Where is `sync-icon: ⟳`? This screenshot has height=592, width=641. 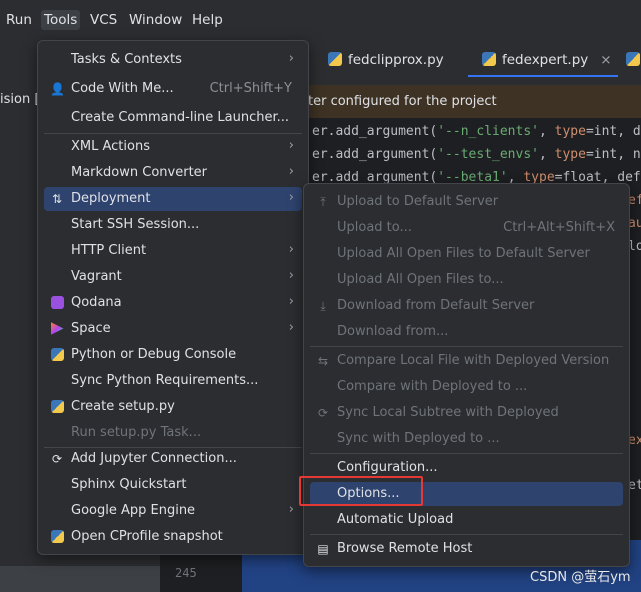 sync-icon: ⟳ is located at coordinates (323, 413).